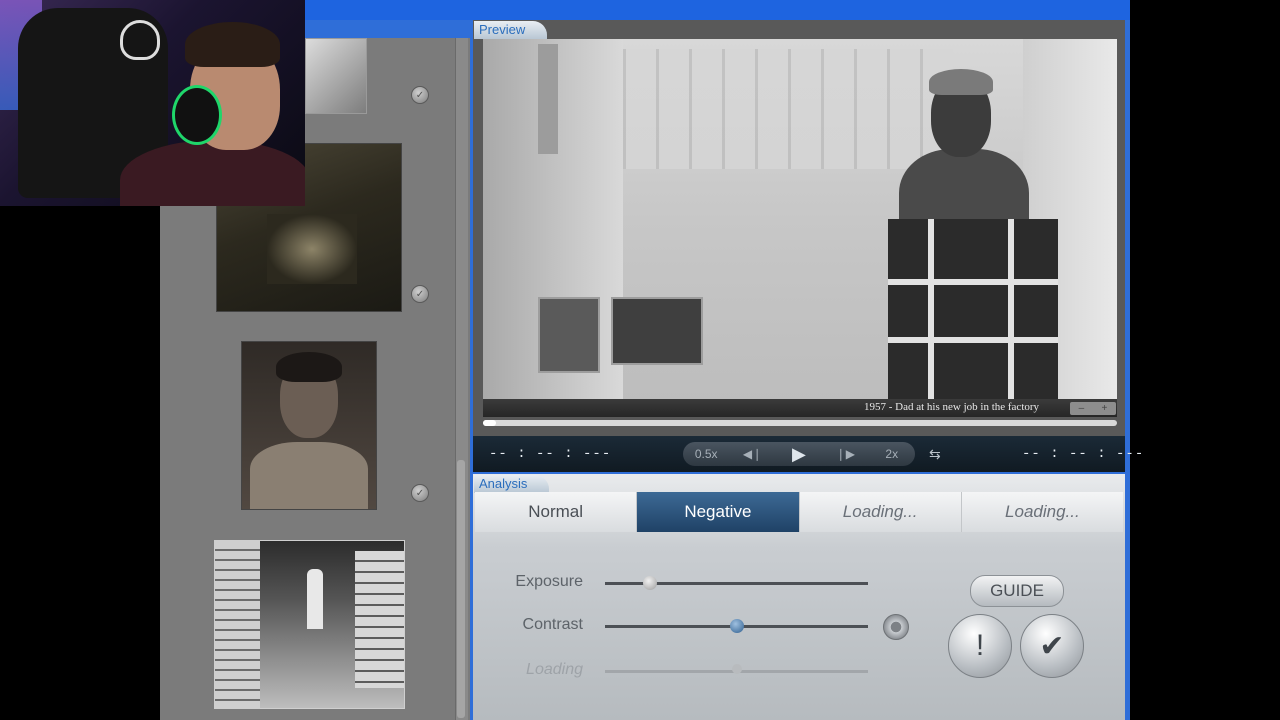 The image size is (1280, 720). I want to click on previous-icon: ◀❘, so click(753, 454).